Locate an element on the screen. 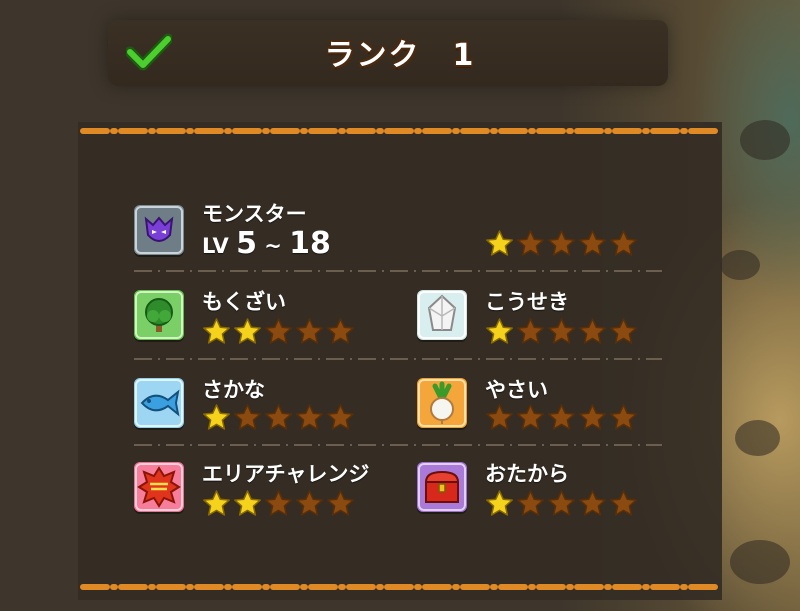 This screenshot has width=800, height=611. challenge-label: エリアチャレンジ is located at coordinates (286, 474).